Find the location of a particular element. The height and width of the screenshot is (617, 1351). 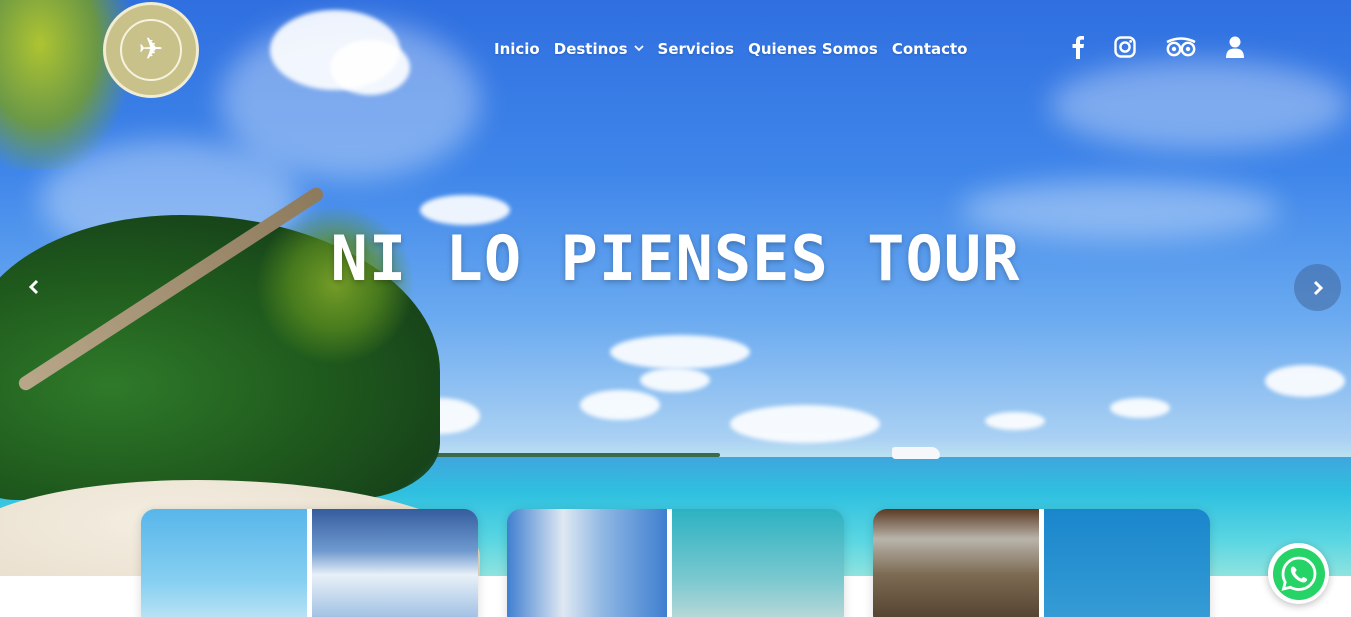

nav-item-inicio: Inicio is located at coordinates (517, 49).